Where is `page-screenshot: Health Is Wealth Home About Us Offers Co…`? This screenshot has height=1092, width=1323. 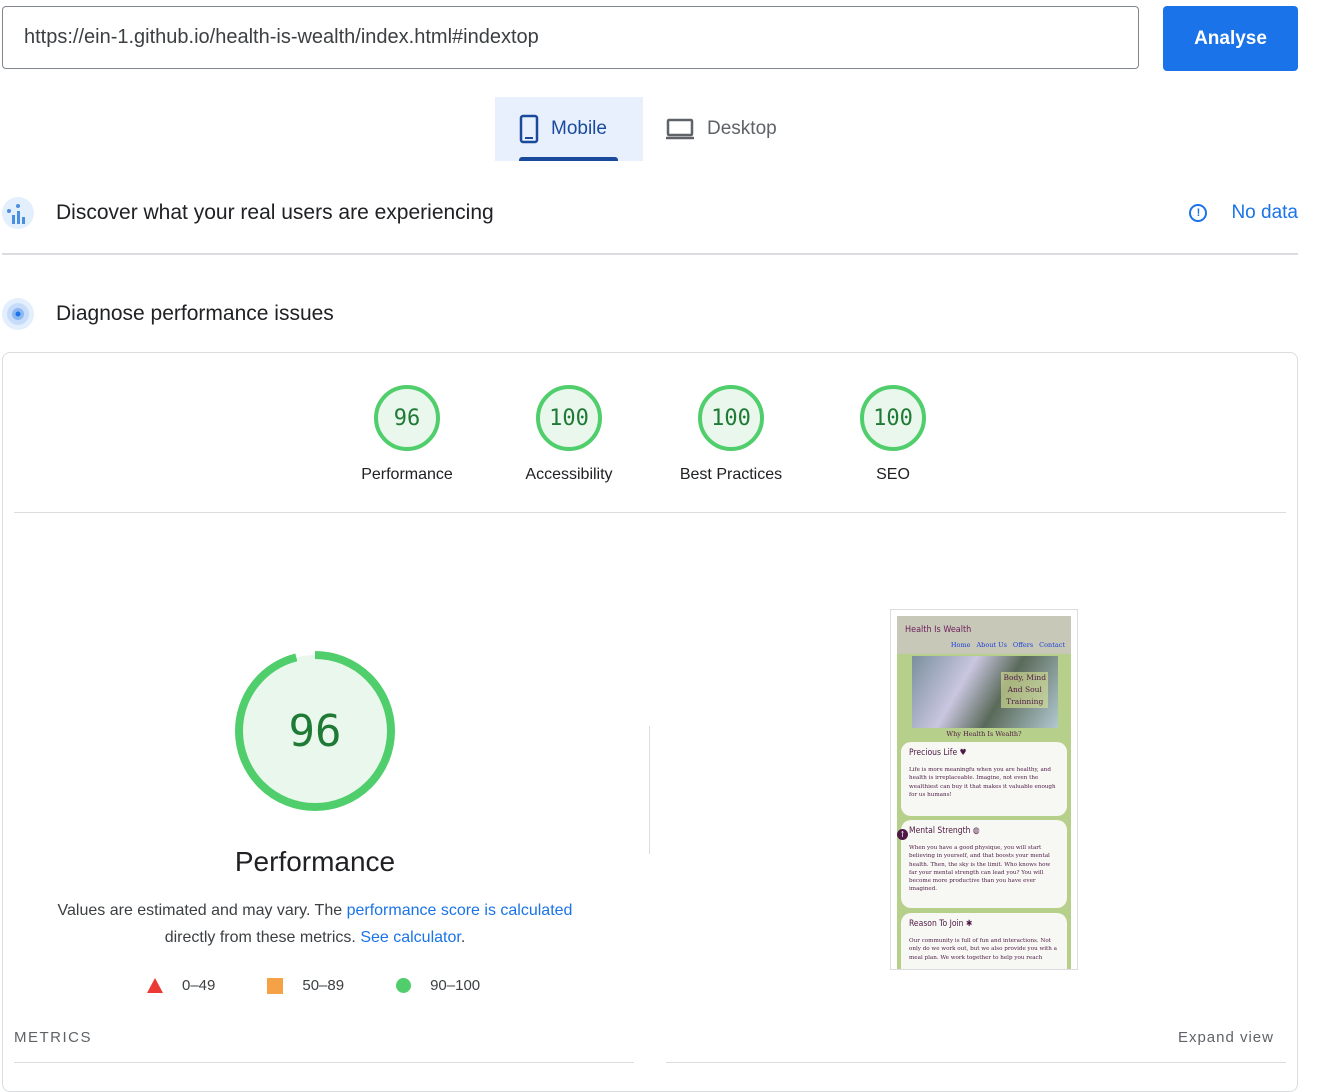 page-screenshot: Health Is Wealth Home About Us Offers Co… is located at coordinates (984, 789).